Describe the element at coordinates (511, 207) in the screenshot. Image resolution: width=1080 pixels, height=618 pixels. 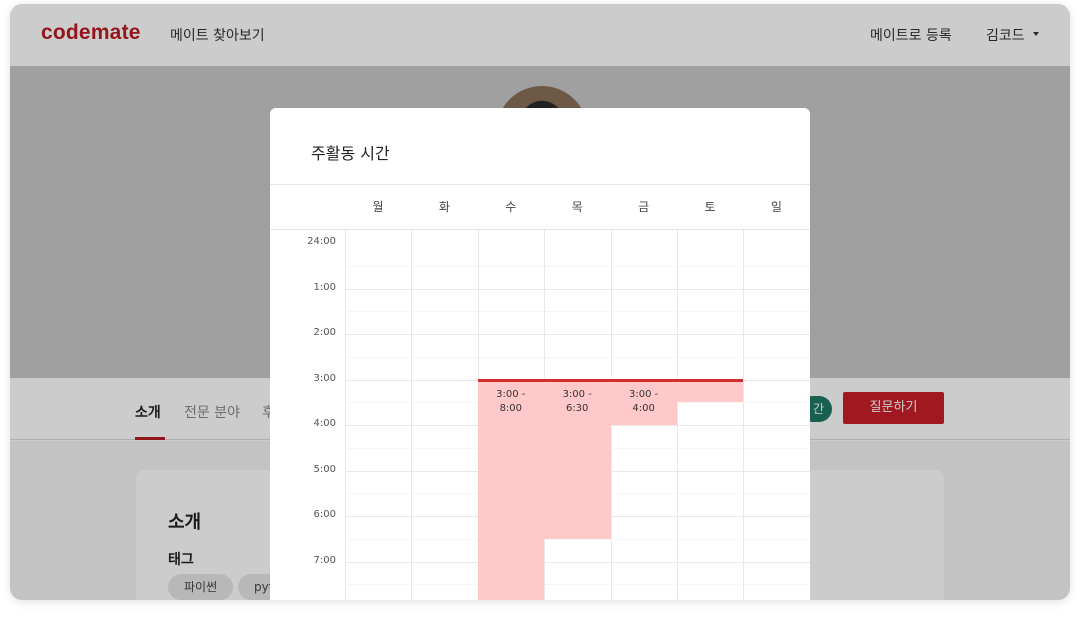
I see `day-header: 수` at that location.